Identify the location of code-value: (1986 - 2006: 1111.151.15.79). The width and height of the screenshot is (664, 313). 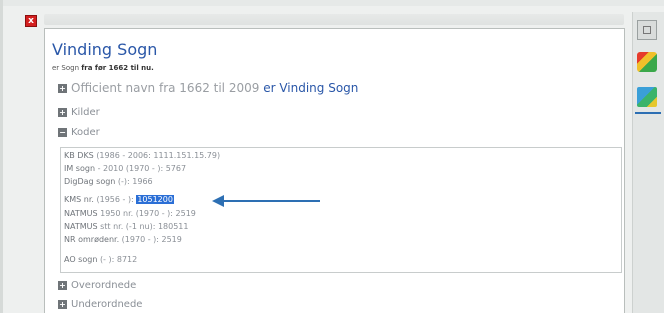
(158, 155).